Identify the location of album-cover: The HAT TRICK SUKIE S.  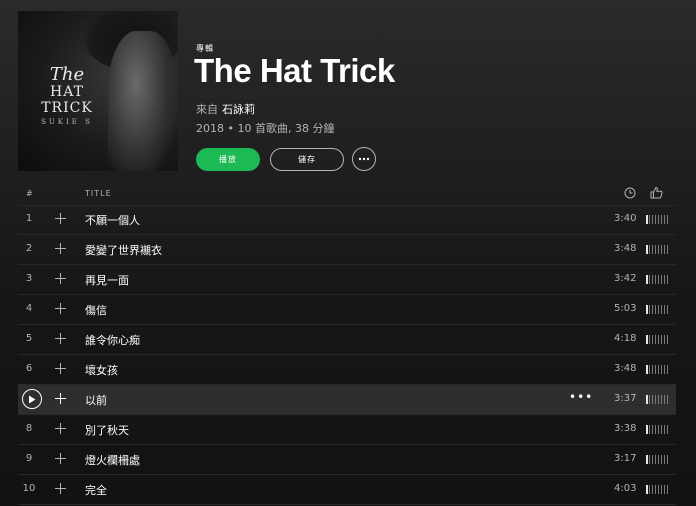
(98, 91).